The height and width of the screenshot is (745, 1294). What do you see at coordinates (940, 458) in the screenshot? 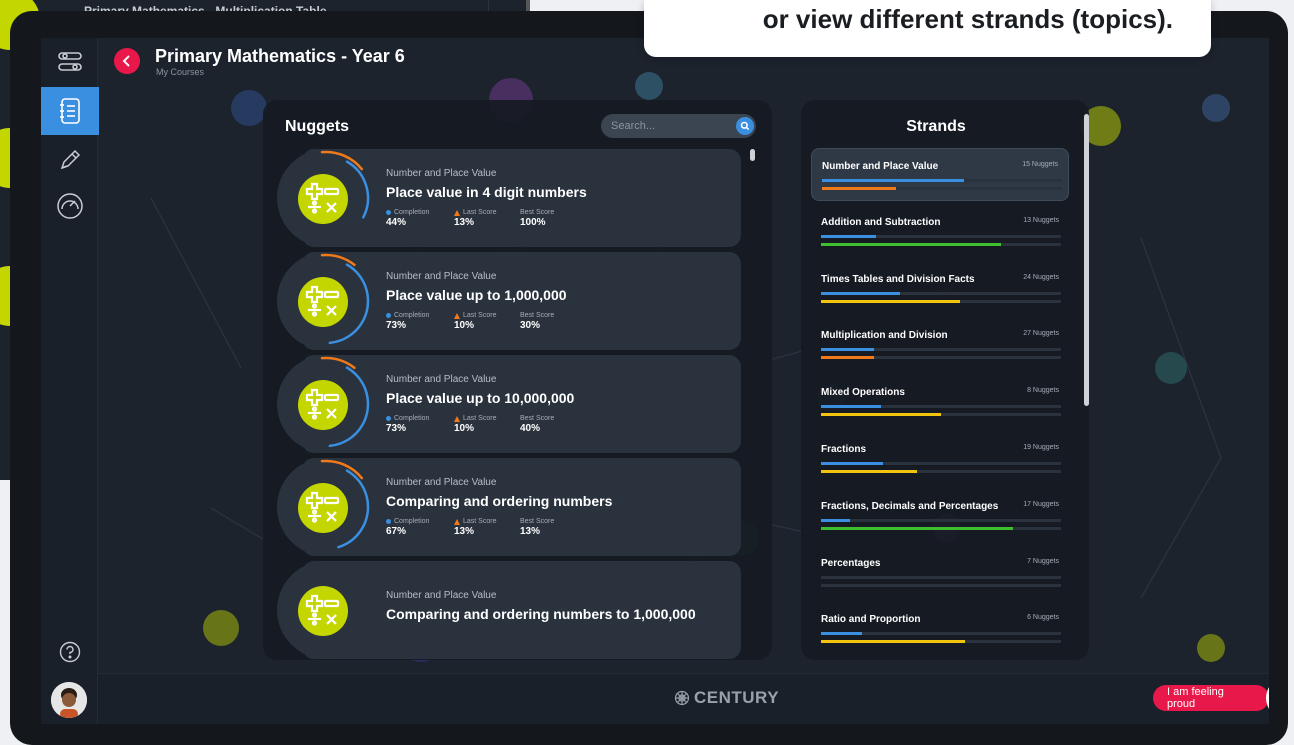
I see `strand-item: Fractions 19 Nuggets` at bounding box center [940, 458].